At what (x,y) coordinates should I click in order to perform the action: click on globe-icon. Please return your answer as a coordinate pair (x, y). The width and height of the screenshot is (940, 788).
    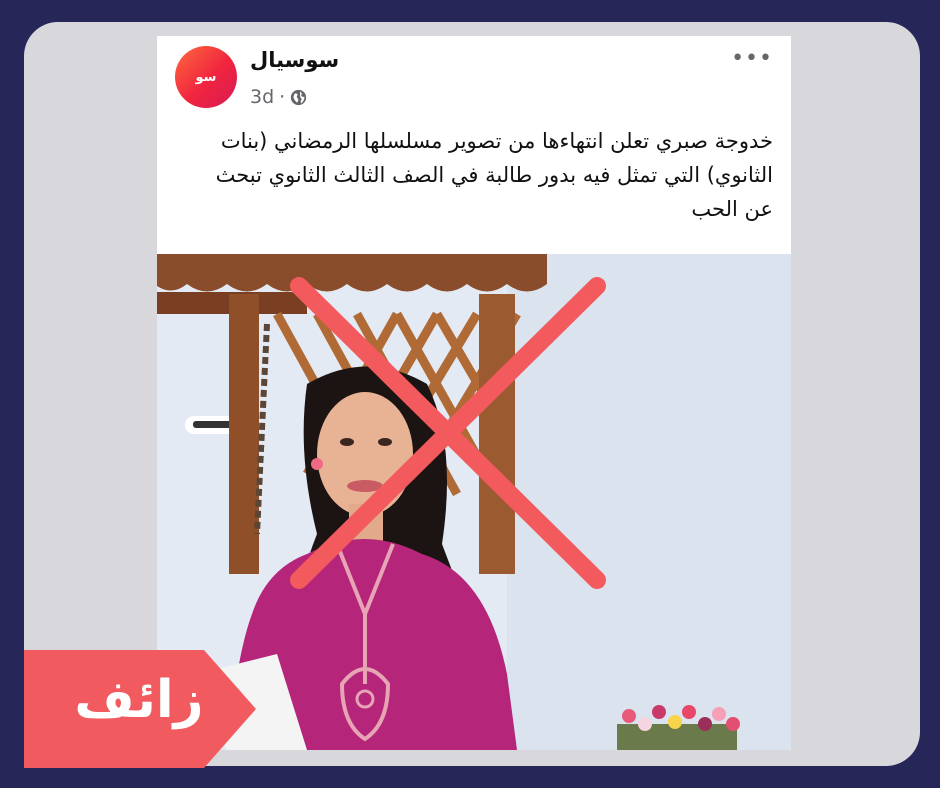
    Looking at the image, I should click on (299, 97).